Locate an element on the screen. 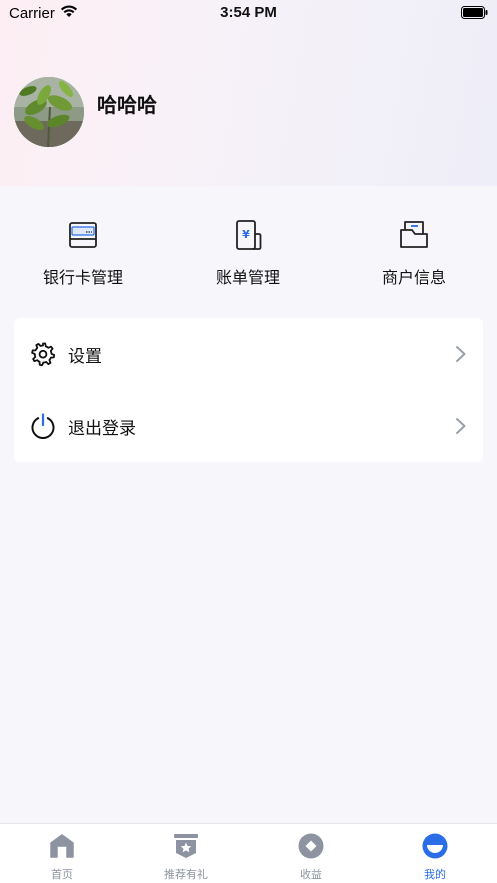 The height and width of the screenshot is (883, 497). status-bar: Carrier 3:54 PM is located at coordinates (248, 13).